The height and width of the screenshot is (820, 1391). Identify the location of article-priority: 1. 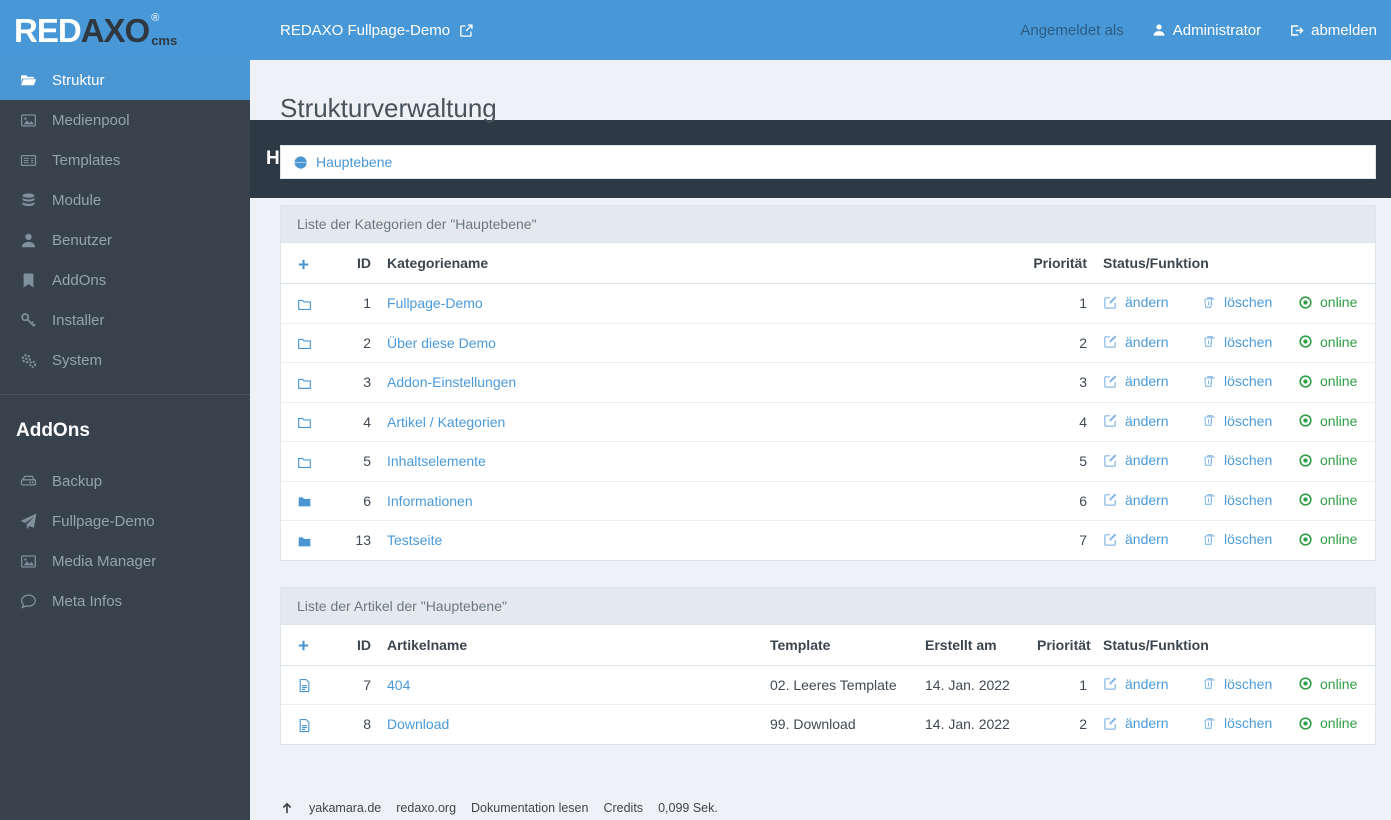
(1062, 685).